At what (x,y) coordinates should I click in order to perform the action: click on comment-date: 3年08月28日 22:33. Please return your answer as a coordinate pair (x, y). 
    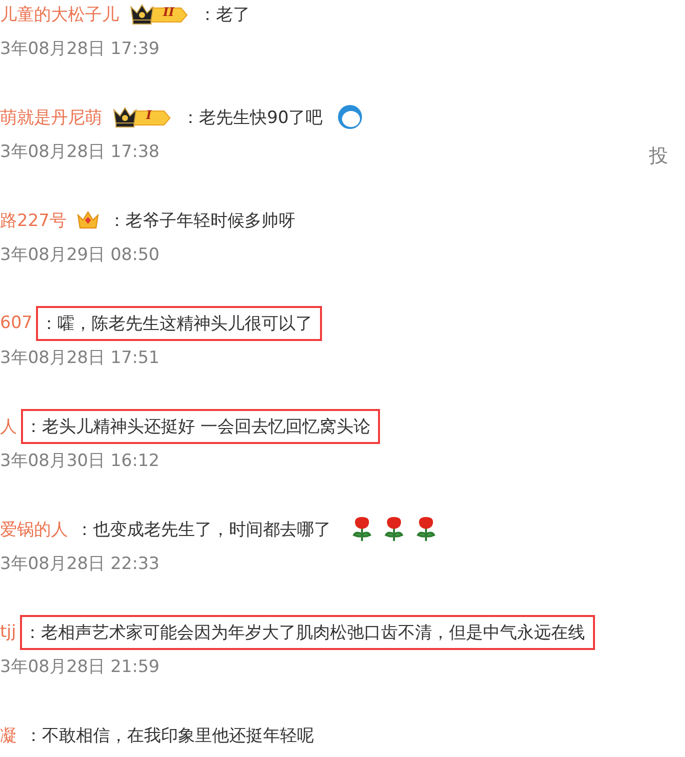
    Looking at the image, I should click on (80, 563).